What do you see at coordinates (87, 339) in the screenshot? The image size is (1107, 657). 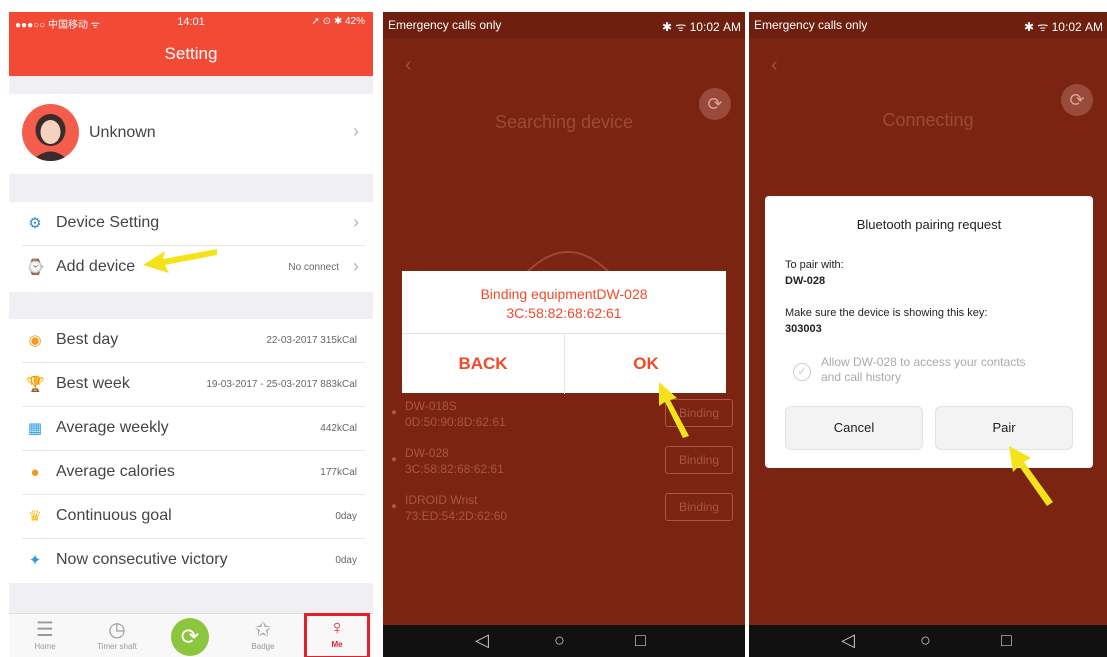 I see `stat-label: Best day` at bounding box center [87, 339].